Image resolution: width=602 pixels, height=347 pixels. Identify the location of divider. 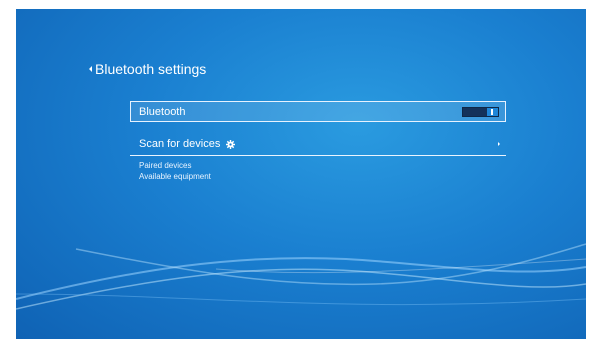
(318, 155).